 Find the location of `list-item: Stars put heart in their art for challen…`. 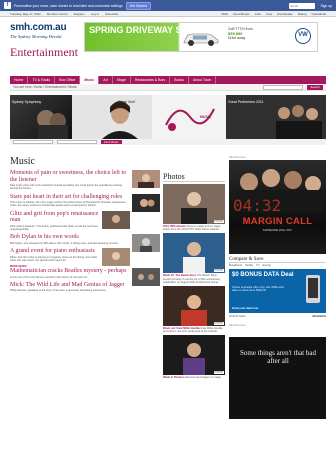

list-item: Stars put heart in their art for challen… is located at coordinates (85, 202).